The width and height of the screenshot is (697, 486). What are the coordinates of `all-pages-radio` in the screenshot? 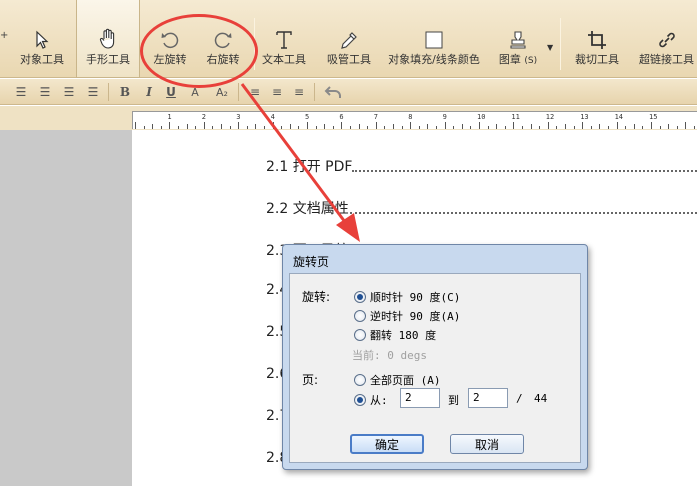 It's located at (360, 380).